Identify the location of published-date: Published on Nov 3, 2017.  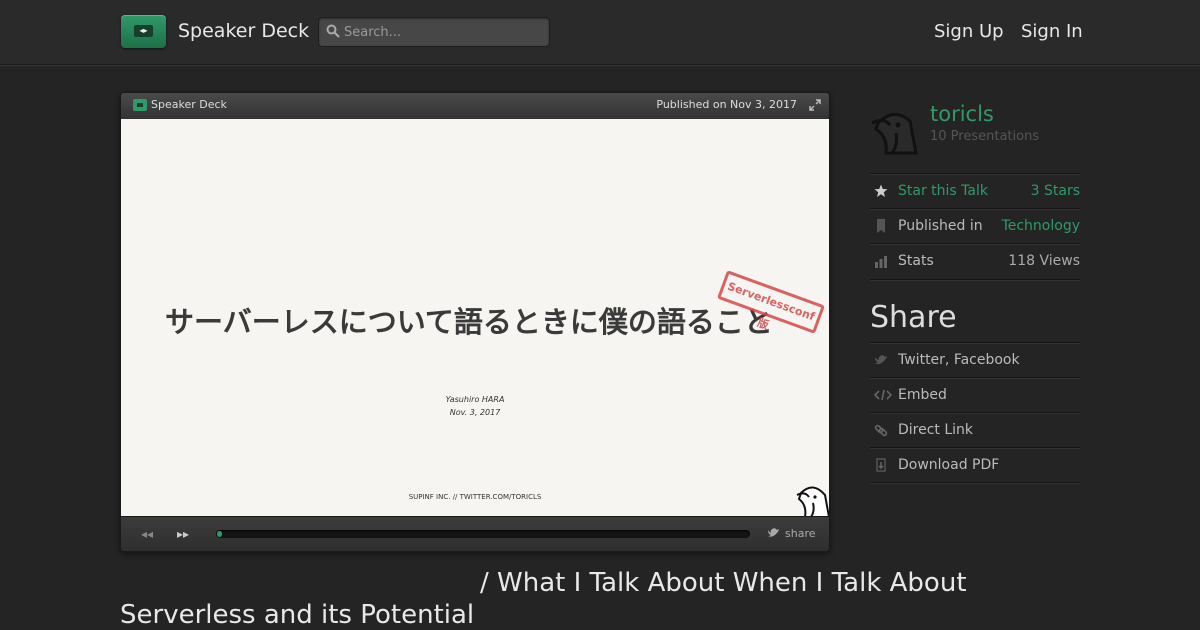
(726, 104).